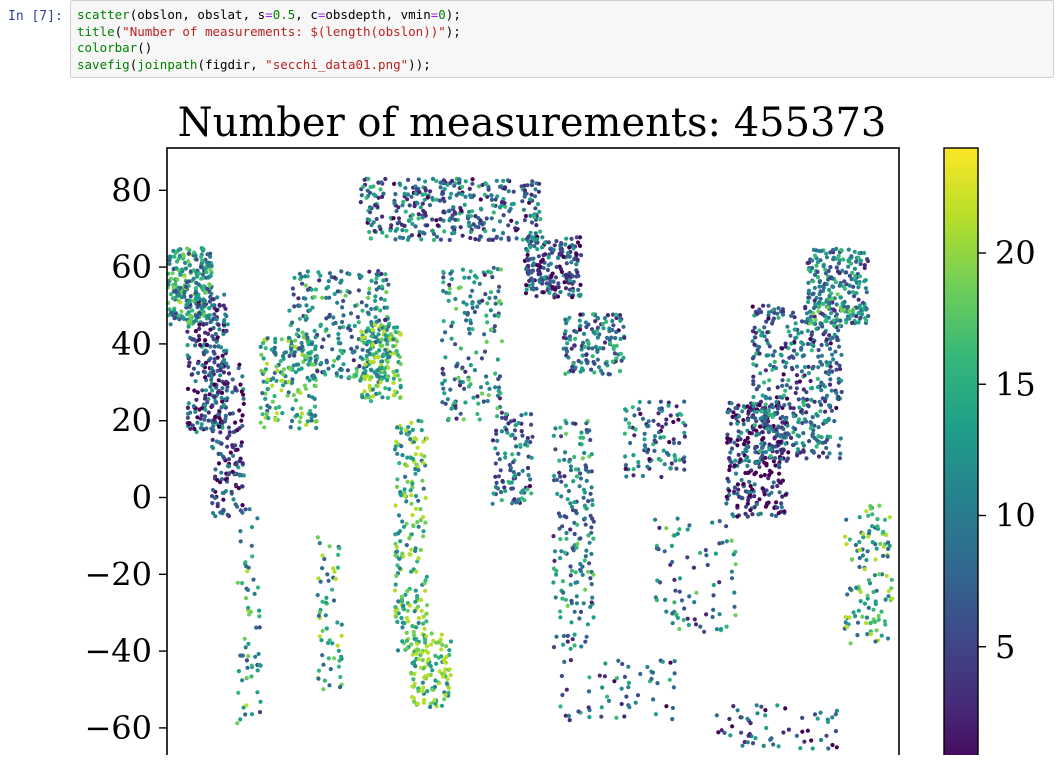 The height and width of the screenshot is (760, 1057). What do you see at coordinates (1005, 647) in the screenshot?
I see `colorbar-tick-label: 5` at bounding box center [1005, 647].